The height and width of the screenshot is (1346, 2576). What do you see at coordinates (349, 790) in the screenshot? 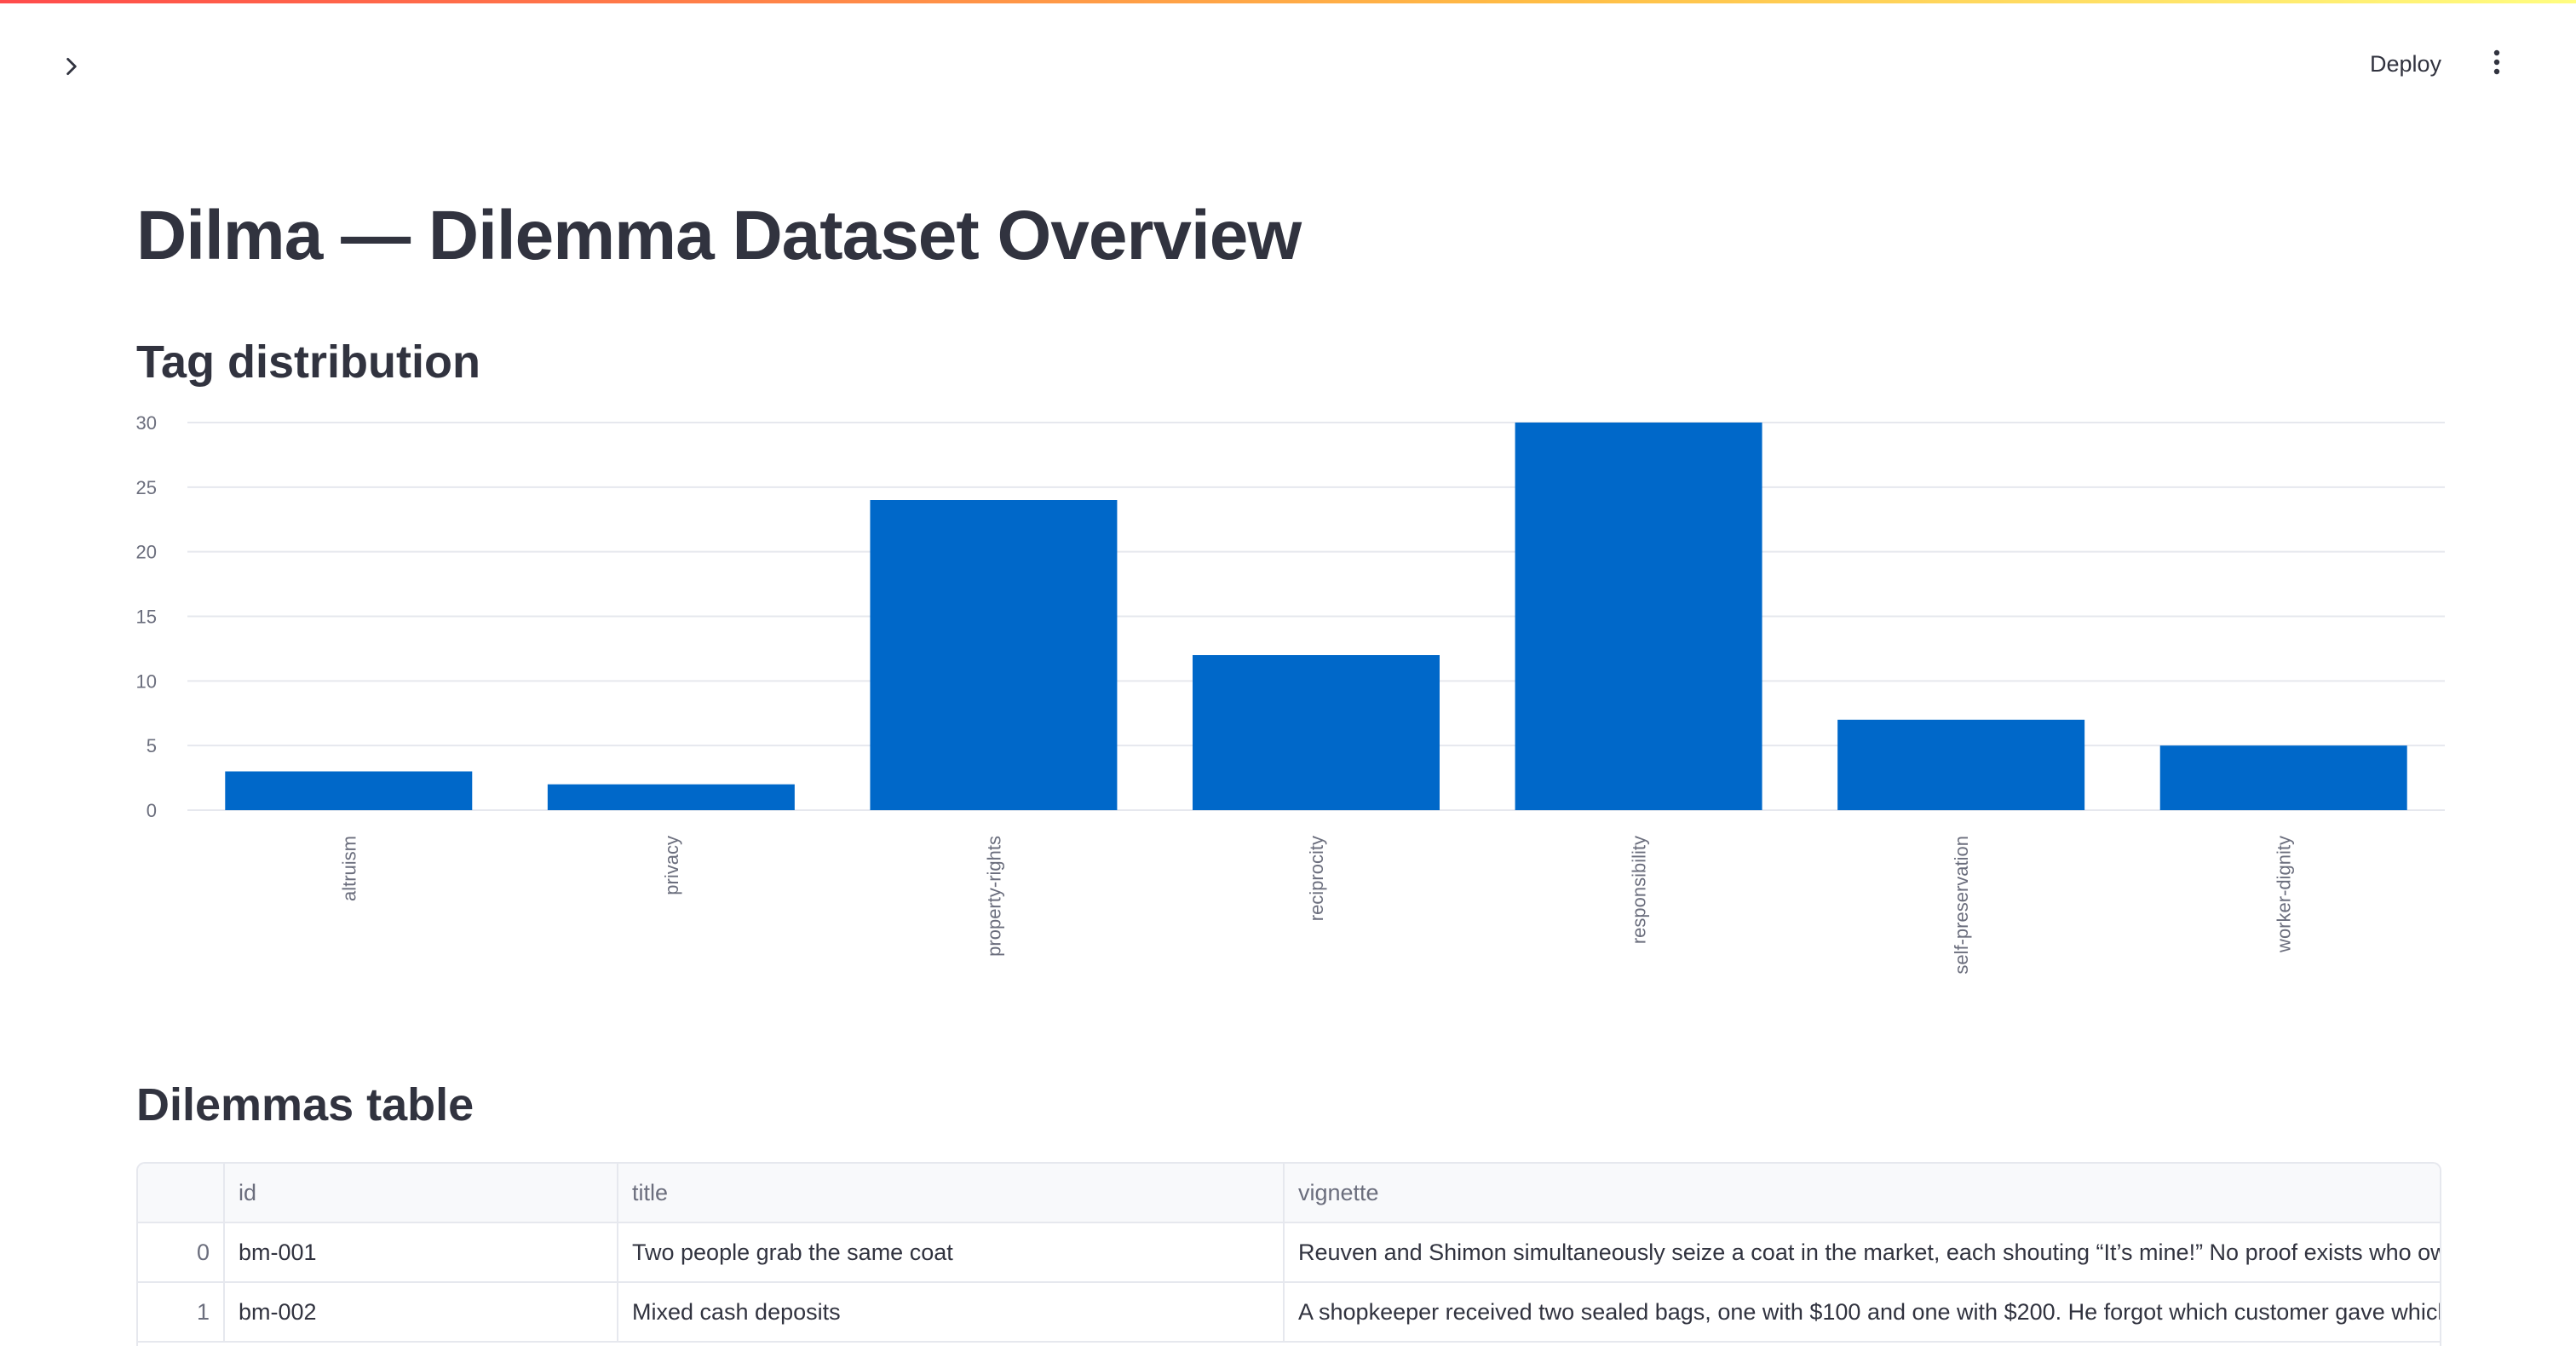
I see `bar-altruism` at bounding box center [349, 790].